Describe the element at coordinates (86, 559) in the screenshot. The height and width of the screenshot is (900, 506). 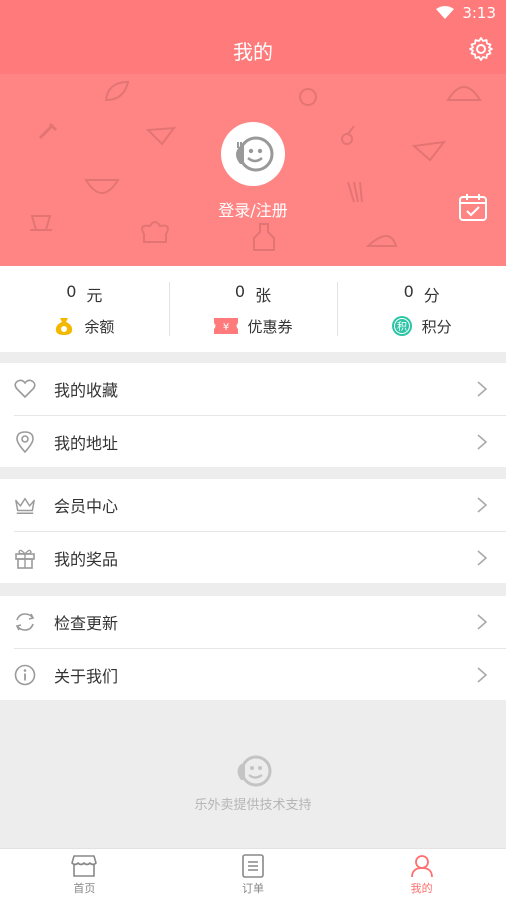
I see `menu-item-label: 我的奖品` at that location.